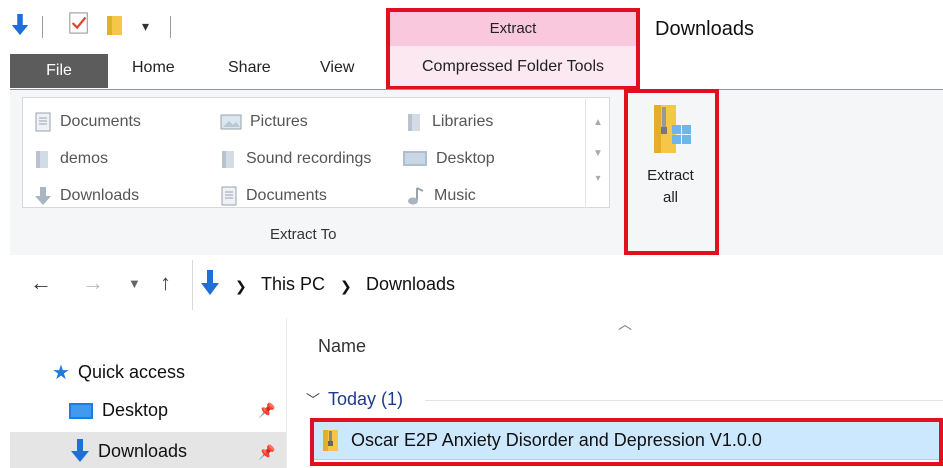  I want to click on music-icon, so click(416, 196).